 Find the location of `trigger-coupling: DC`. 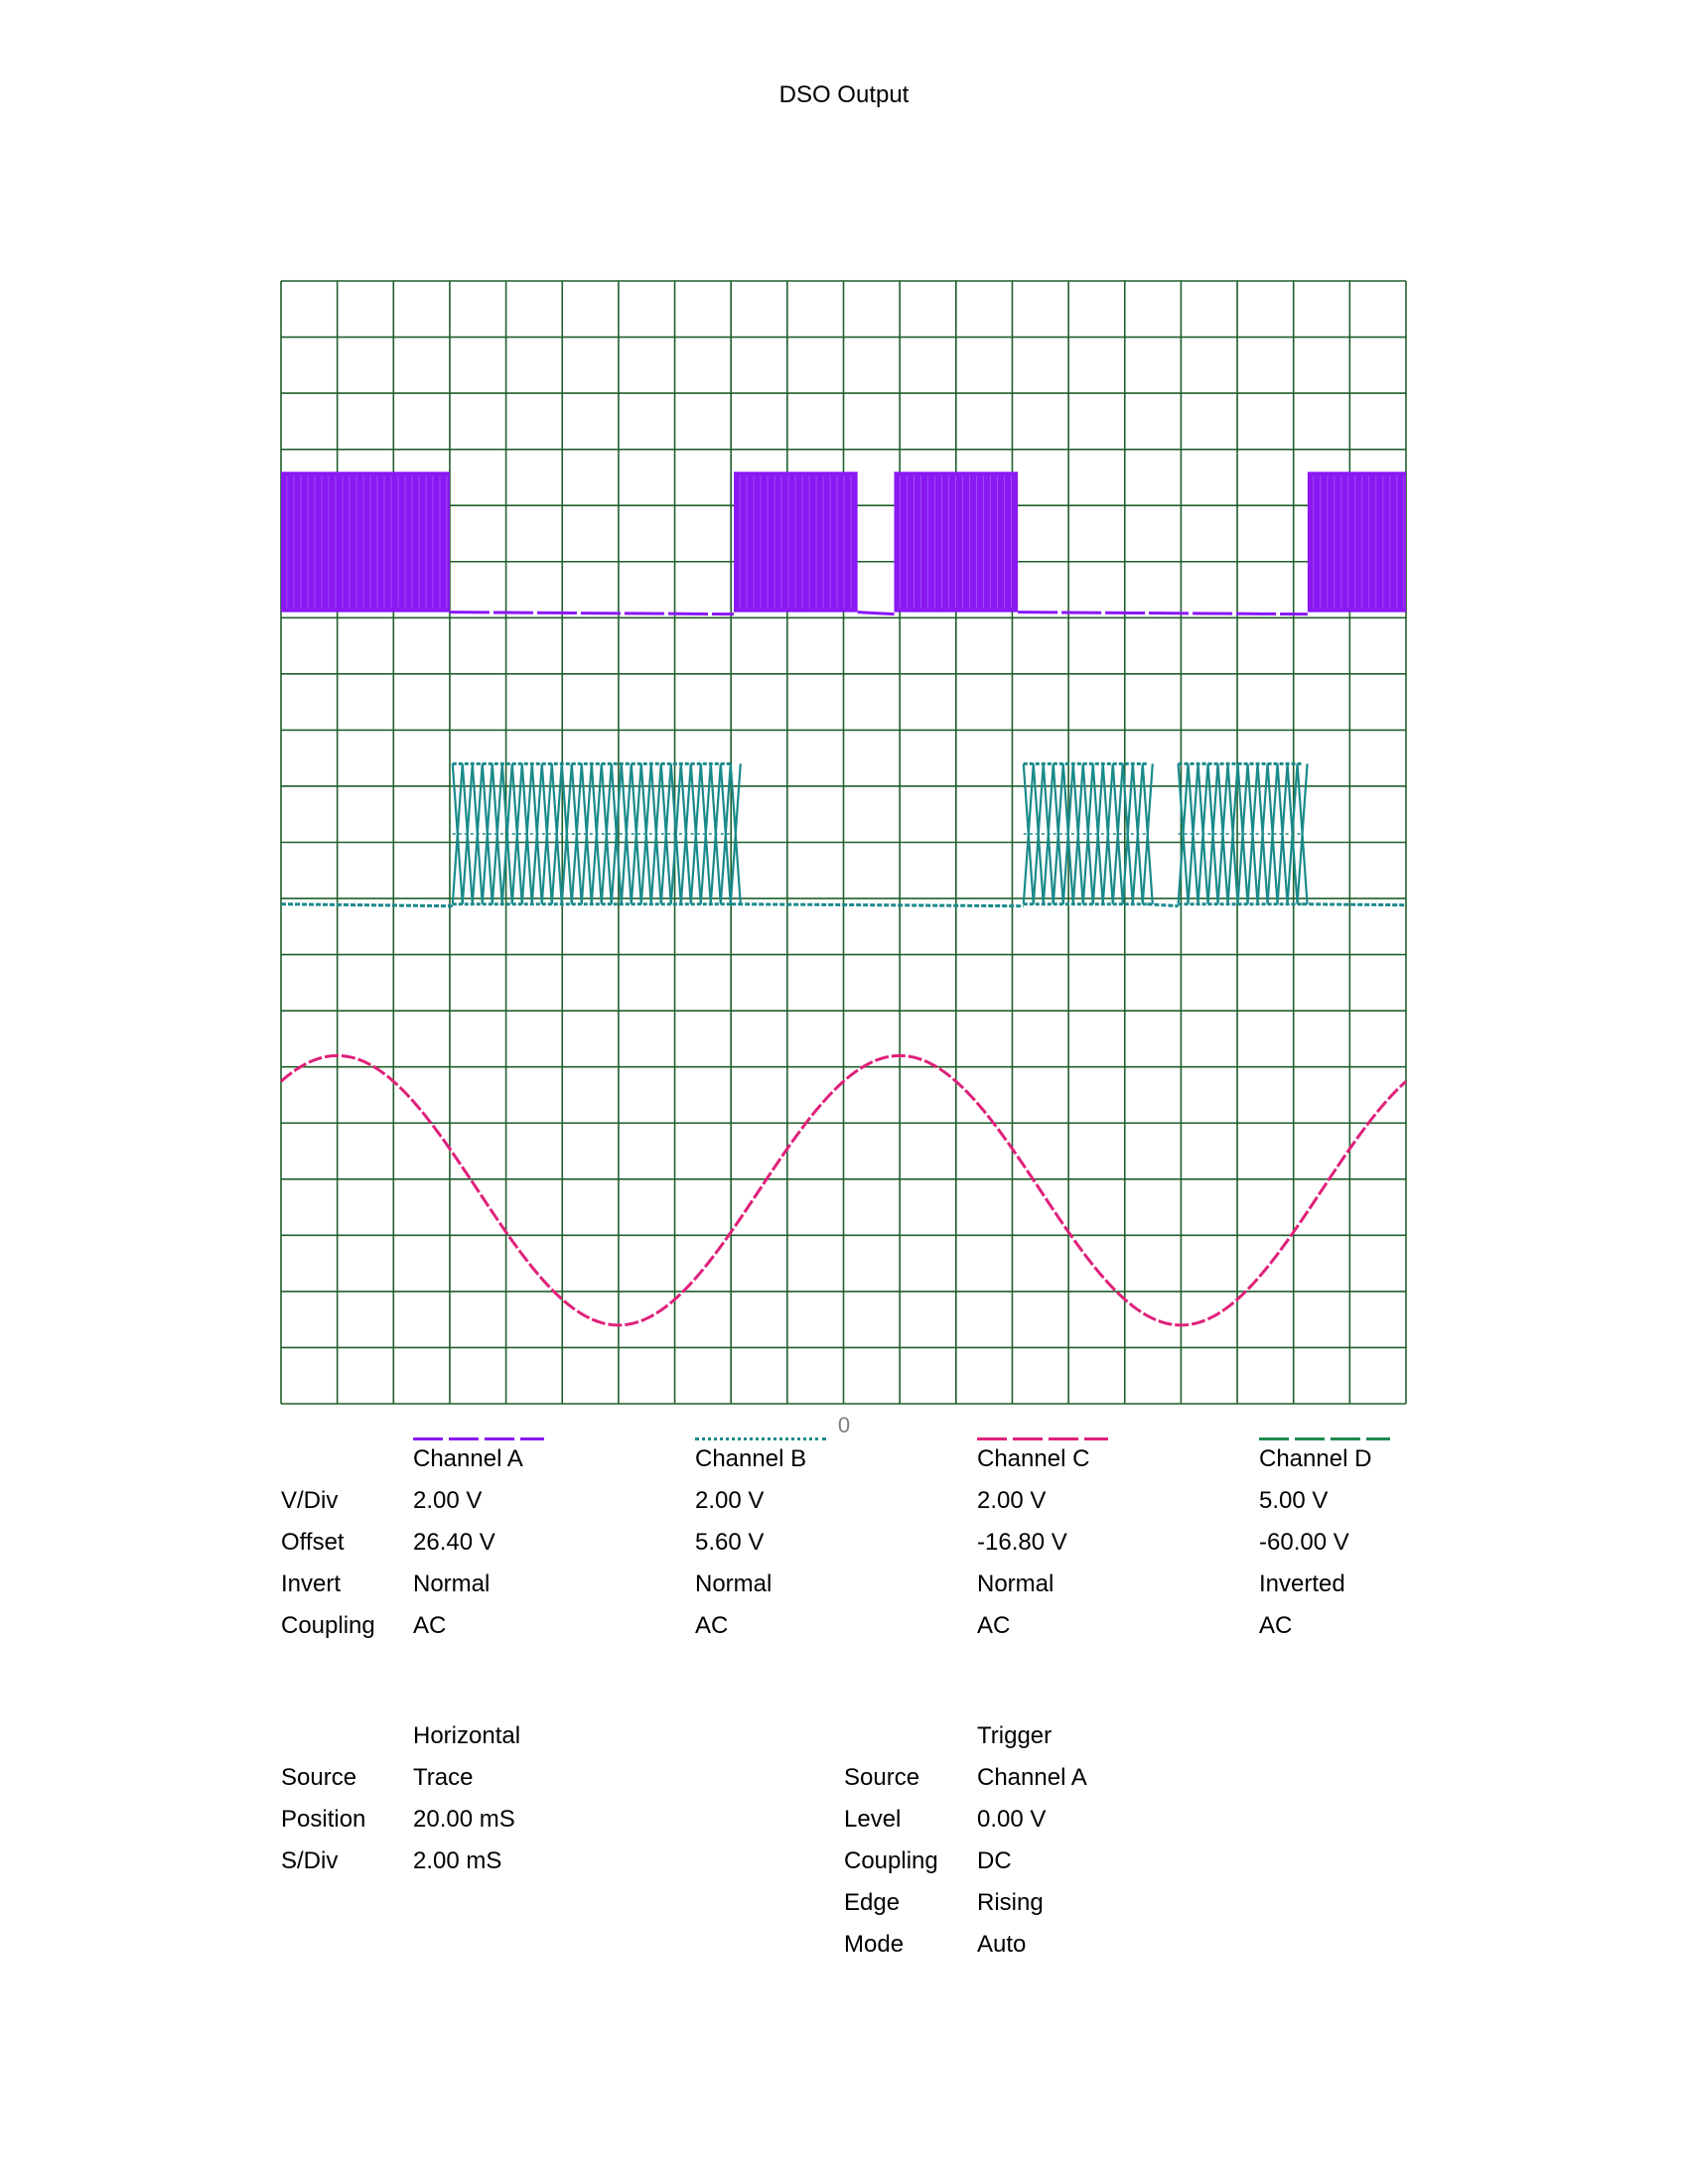

trigger-coupling: DC is located at coordinates (994, 1860).